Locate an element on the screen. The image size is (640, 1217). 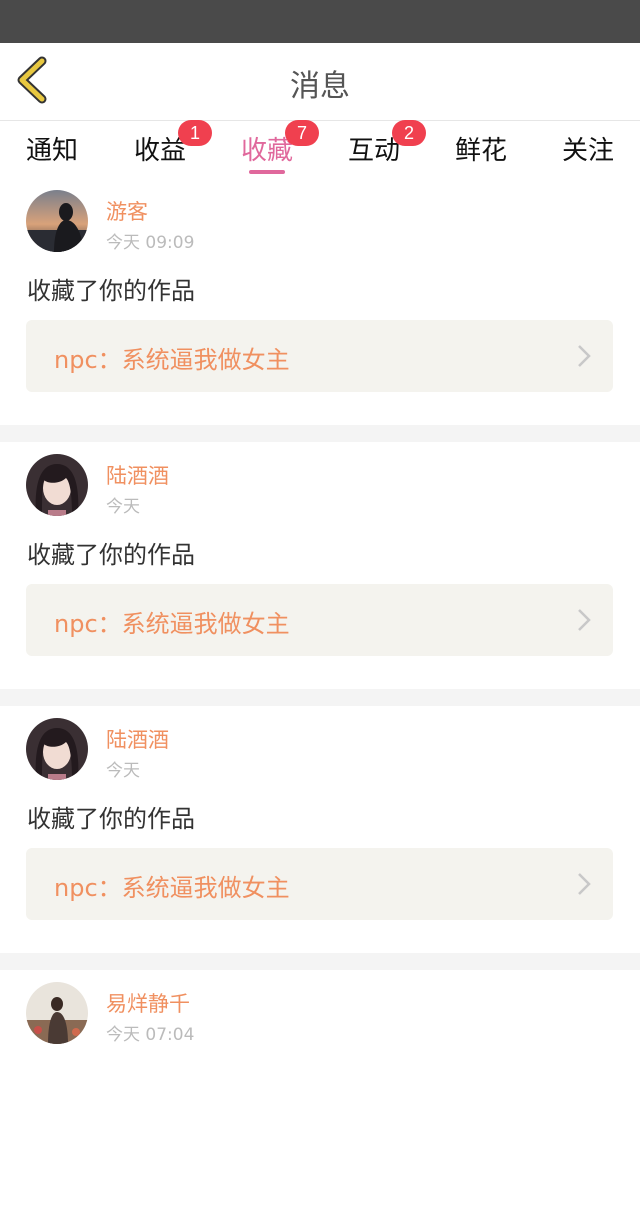
unread-badge: 2 is located at coordinates (409, 133).